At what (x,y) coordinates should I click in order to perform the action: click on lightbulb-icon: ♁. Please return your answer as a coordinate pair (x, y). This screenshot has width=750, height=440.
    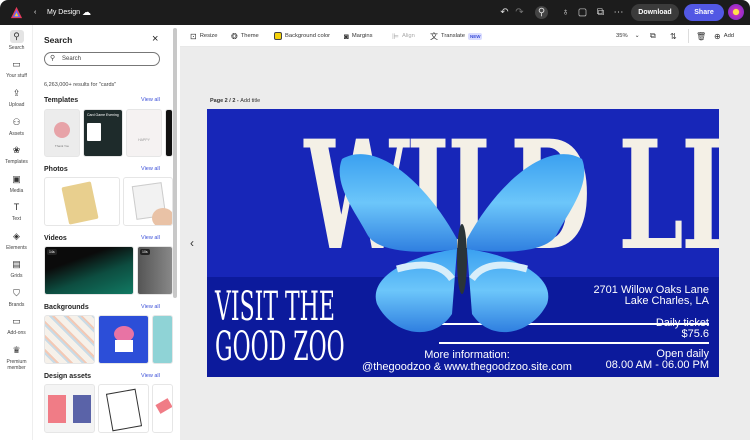
    Looking at the image, I should click on (565, 12).